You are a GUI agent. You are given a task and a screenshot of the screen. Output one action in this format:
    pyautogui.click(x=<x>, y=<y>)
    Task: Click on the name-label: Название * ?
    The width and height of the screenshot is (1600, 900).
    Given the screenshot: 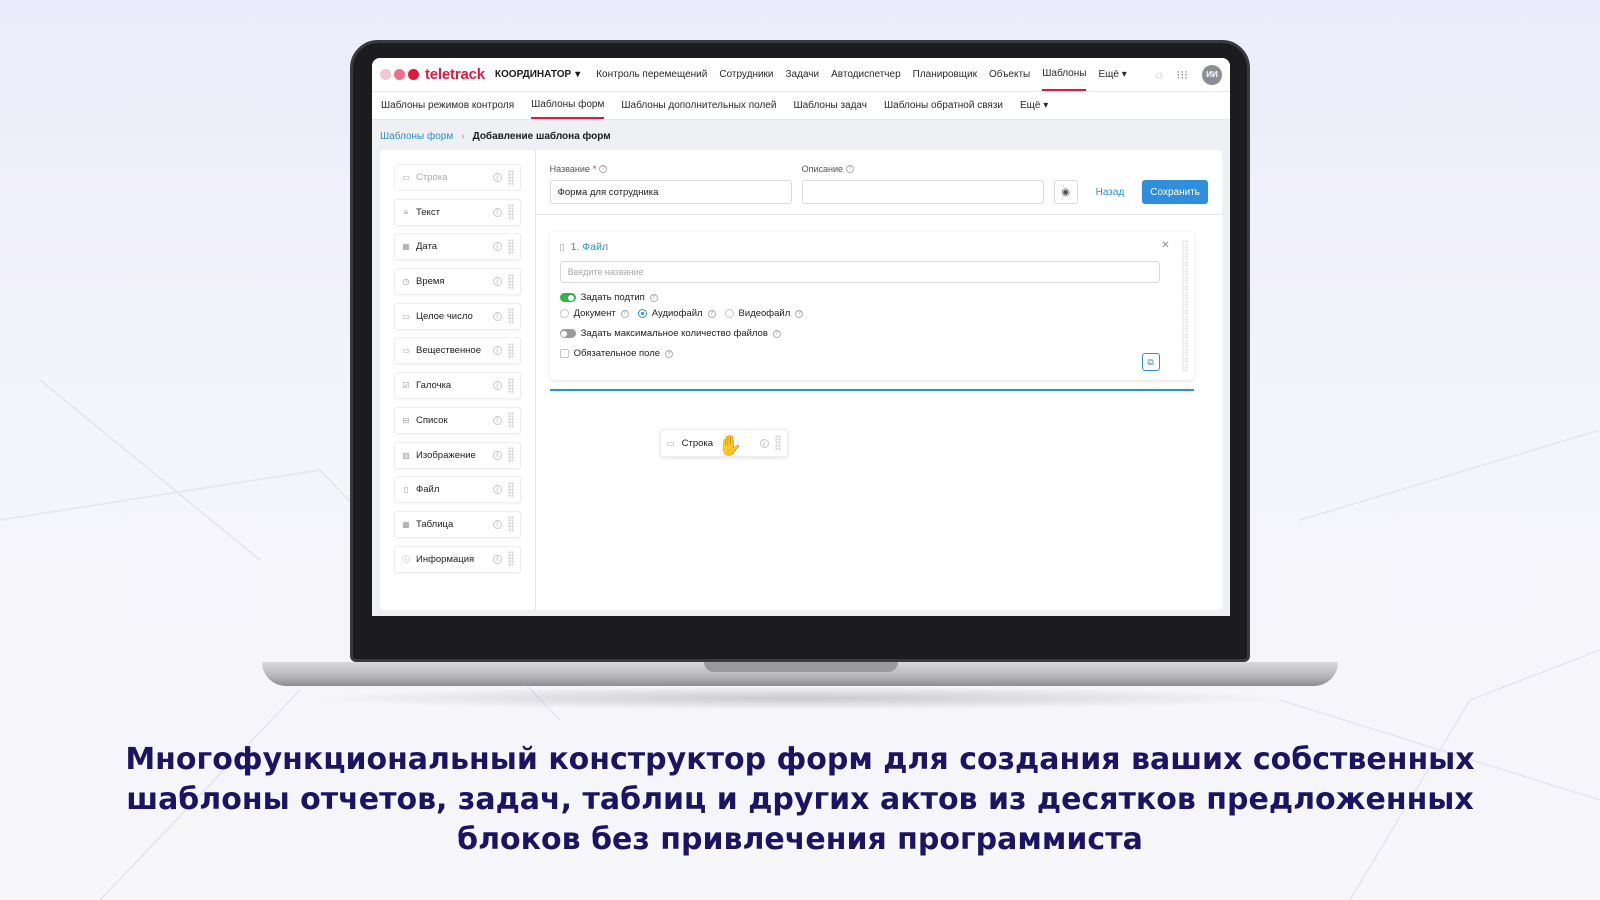 What is the action you would take?
    pyautogui.click(x=671, y=169)
    